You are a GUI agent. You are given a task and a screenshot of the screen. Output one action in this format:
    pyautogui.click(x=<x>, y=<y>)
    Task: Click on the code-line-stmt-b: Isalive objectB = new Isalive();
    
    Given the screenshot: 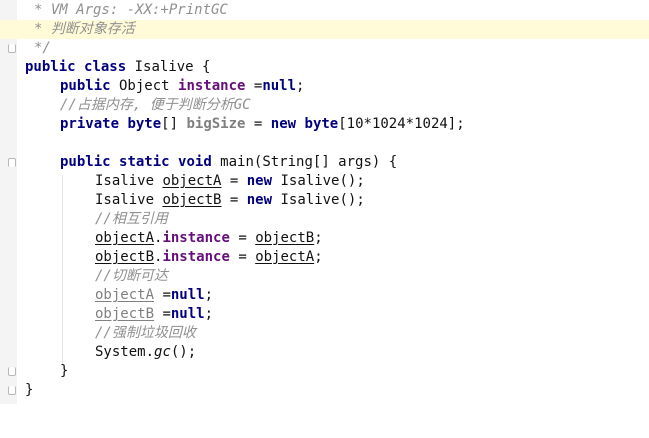 What is the action you would take?
    pyautogui.click(x=324, y=200)
    